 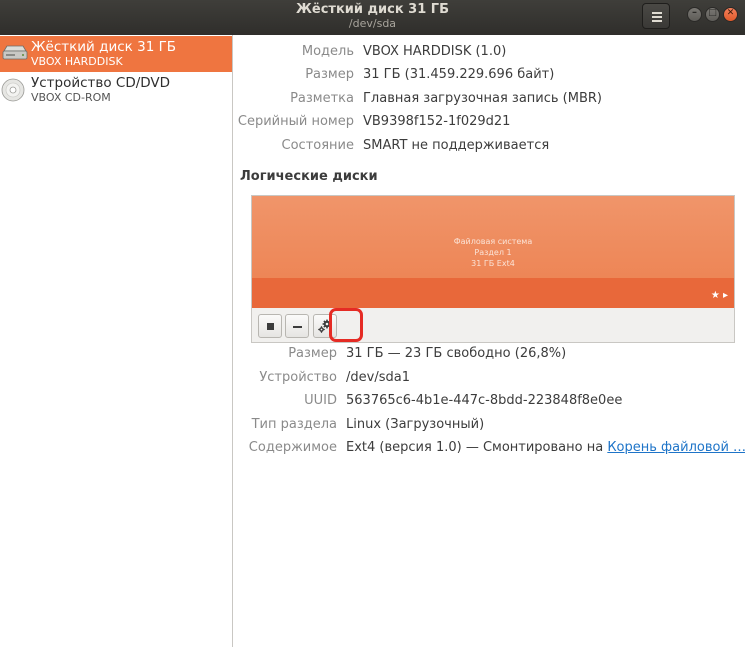 I want to click on contents-text: Ext4 (версия 1.0) — Смонтировано на, so click(x=477, y=447).